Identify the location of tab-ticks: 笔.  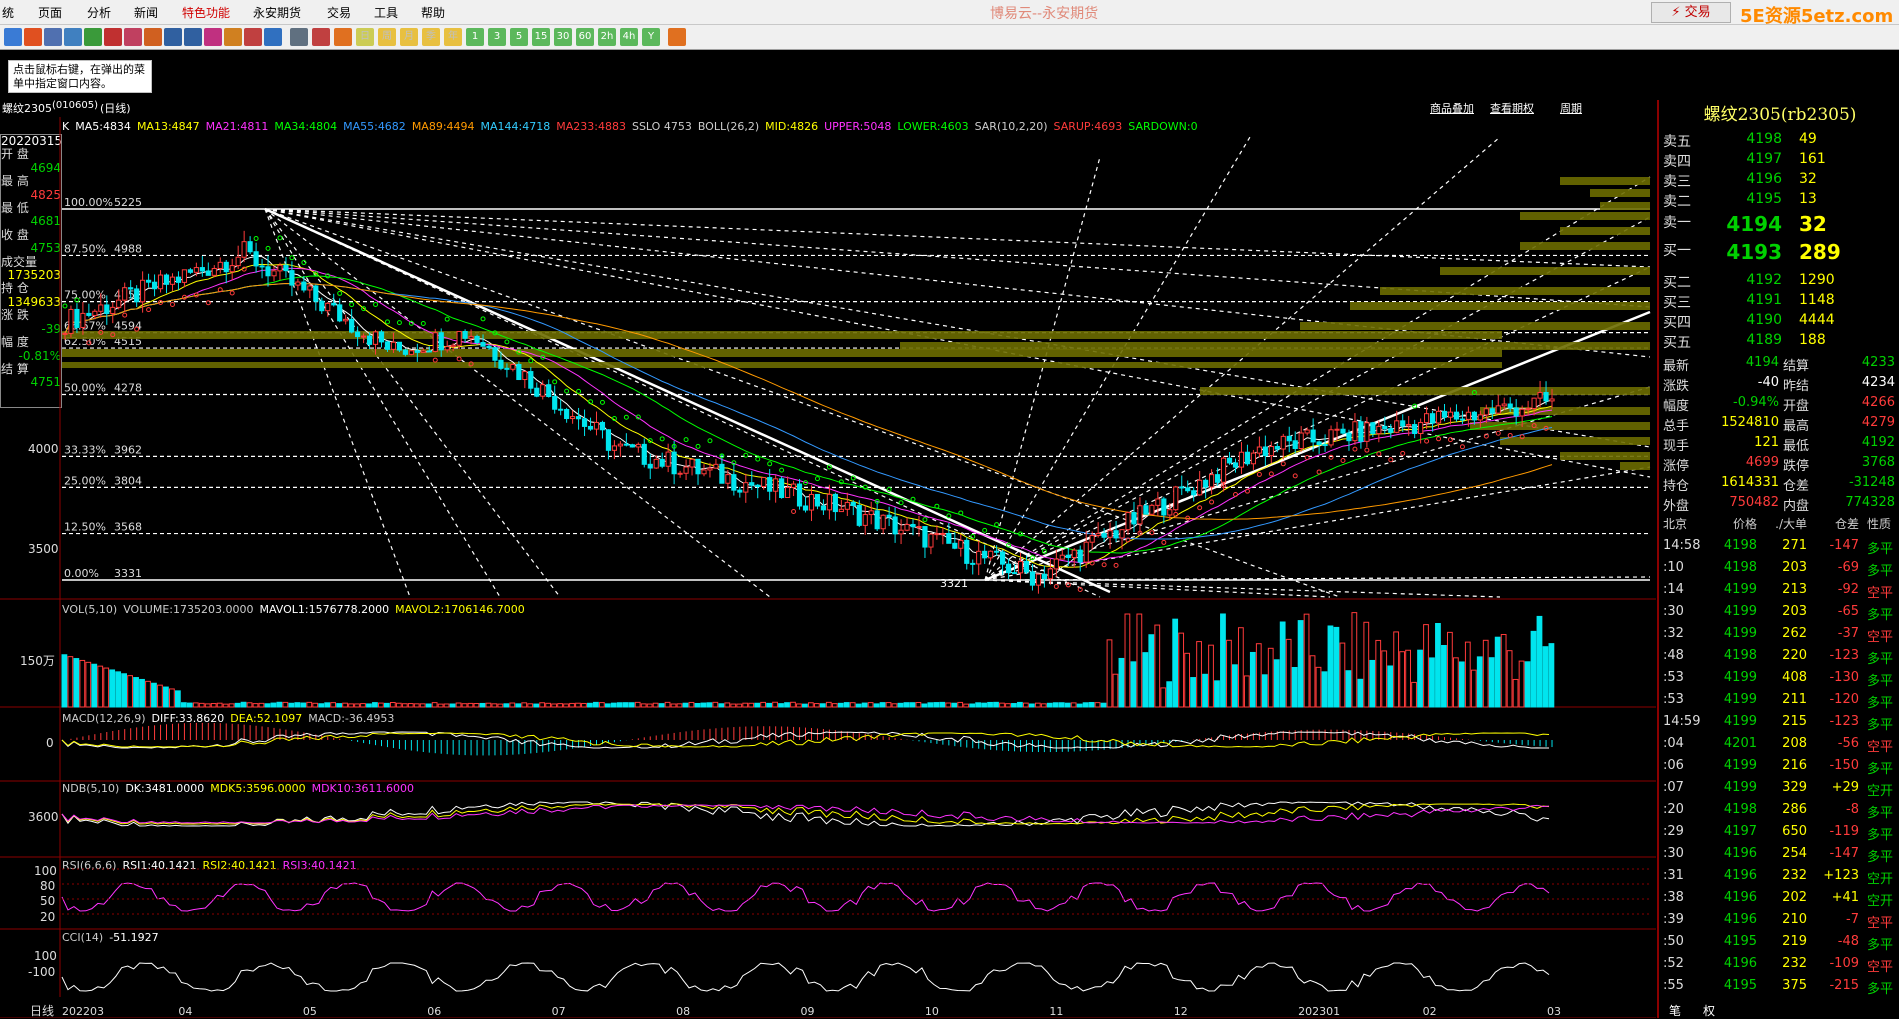
(1675, 1010).